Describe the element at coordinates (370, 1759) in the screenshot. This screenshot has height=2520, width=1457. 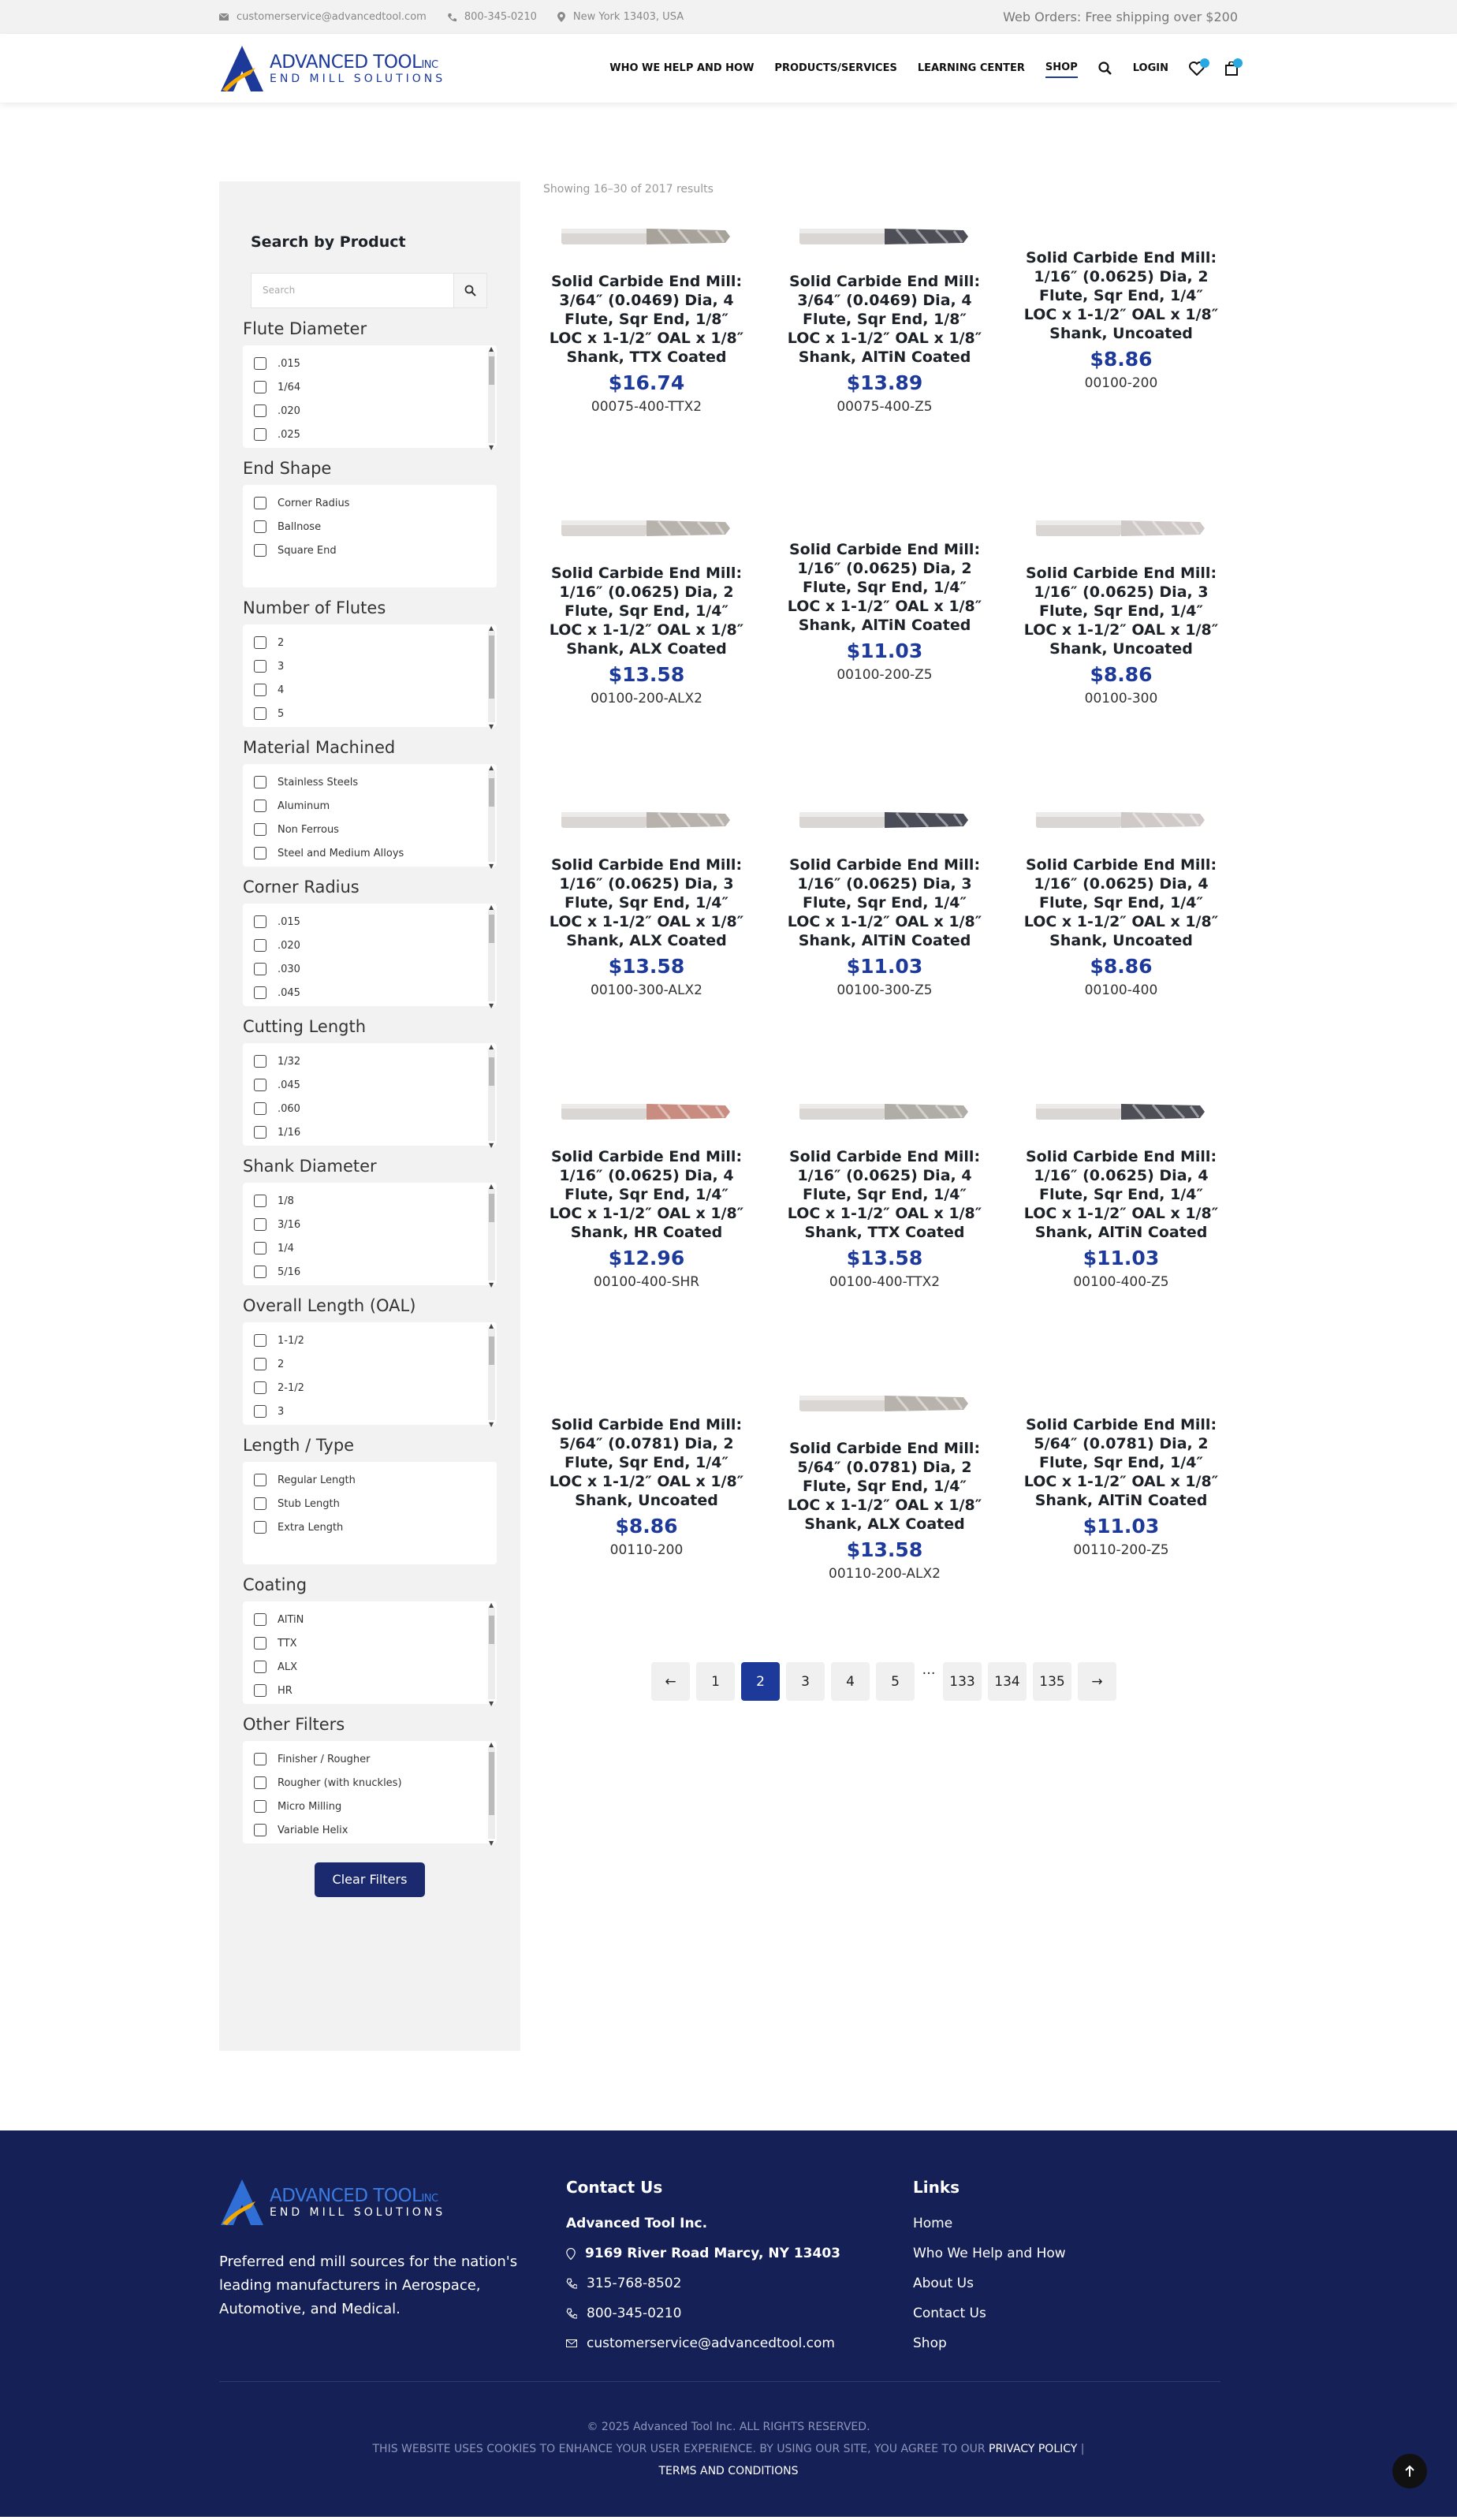
I see `filter-option: Finisher / Rougher` at that location.